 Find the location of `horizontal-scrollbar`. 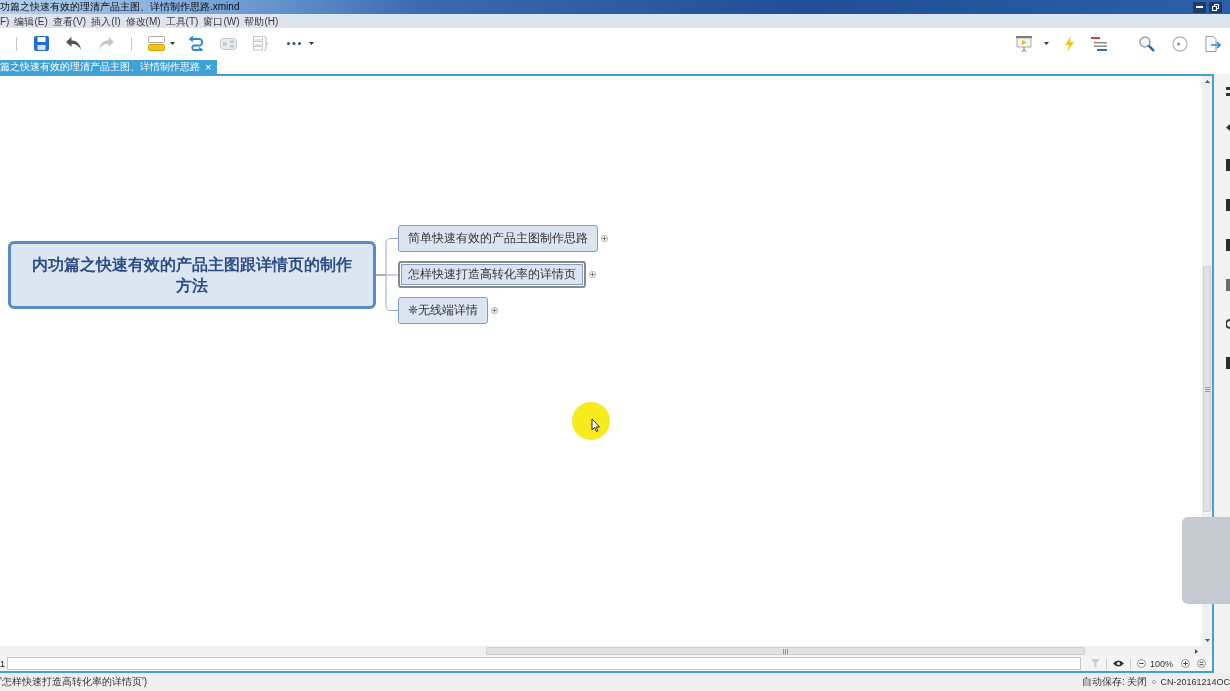

horizontal-scrollbar is located at coordinates (606, 651).